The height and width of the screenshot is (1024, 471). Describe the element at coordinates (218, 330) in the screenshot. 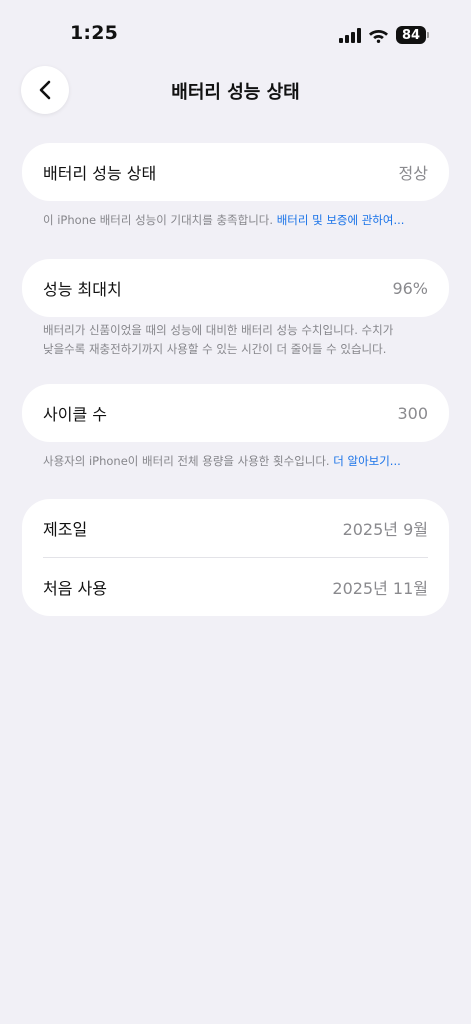

I see `max-capacity-footnote-line1: 배터리가 신품이었을 때의 성능에 대비한 배터리 성능 수치입니다. 수치가` at that location.